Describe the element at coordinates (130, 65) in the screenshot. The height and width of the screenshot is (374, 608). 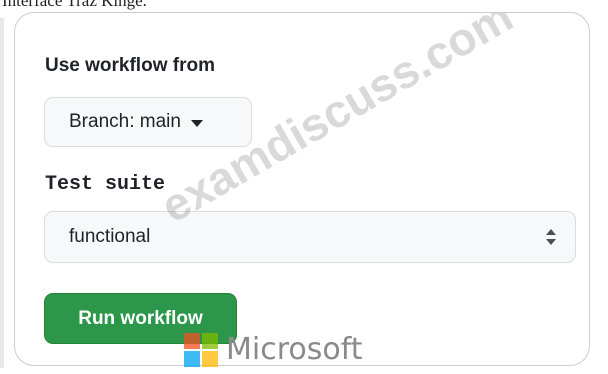
I see `workflow-source-label: Use workflow from` at that location.